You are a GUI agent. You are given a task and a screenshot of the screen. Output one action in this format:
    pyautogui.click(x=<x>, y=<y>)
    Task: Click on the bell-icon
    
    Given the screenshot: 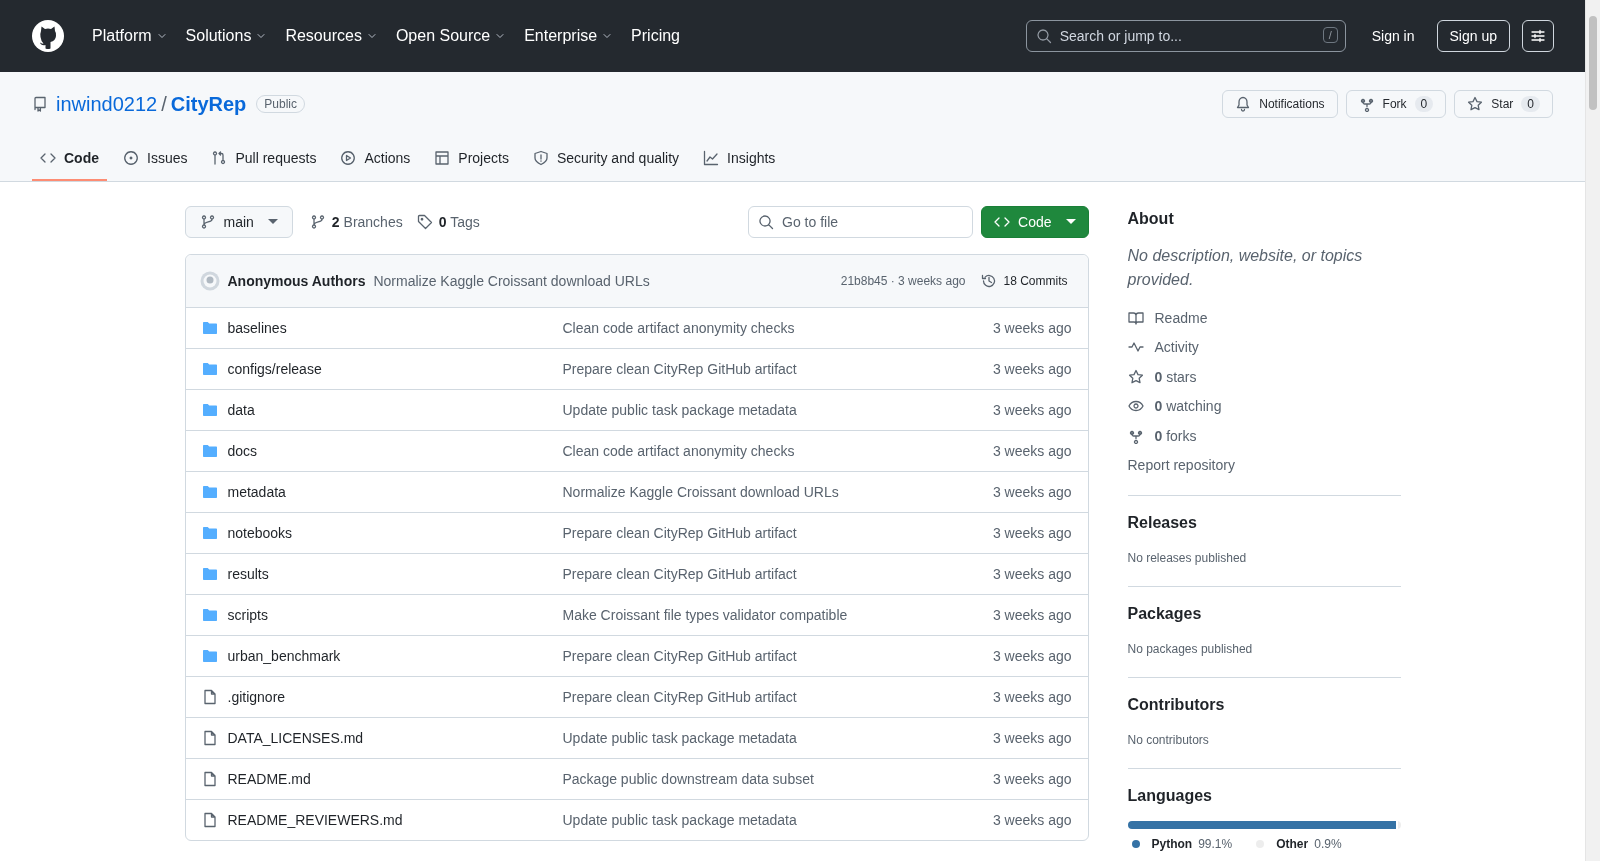 What is the action you would take?
    pyautogui.click(x=1243, y=104)
    